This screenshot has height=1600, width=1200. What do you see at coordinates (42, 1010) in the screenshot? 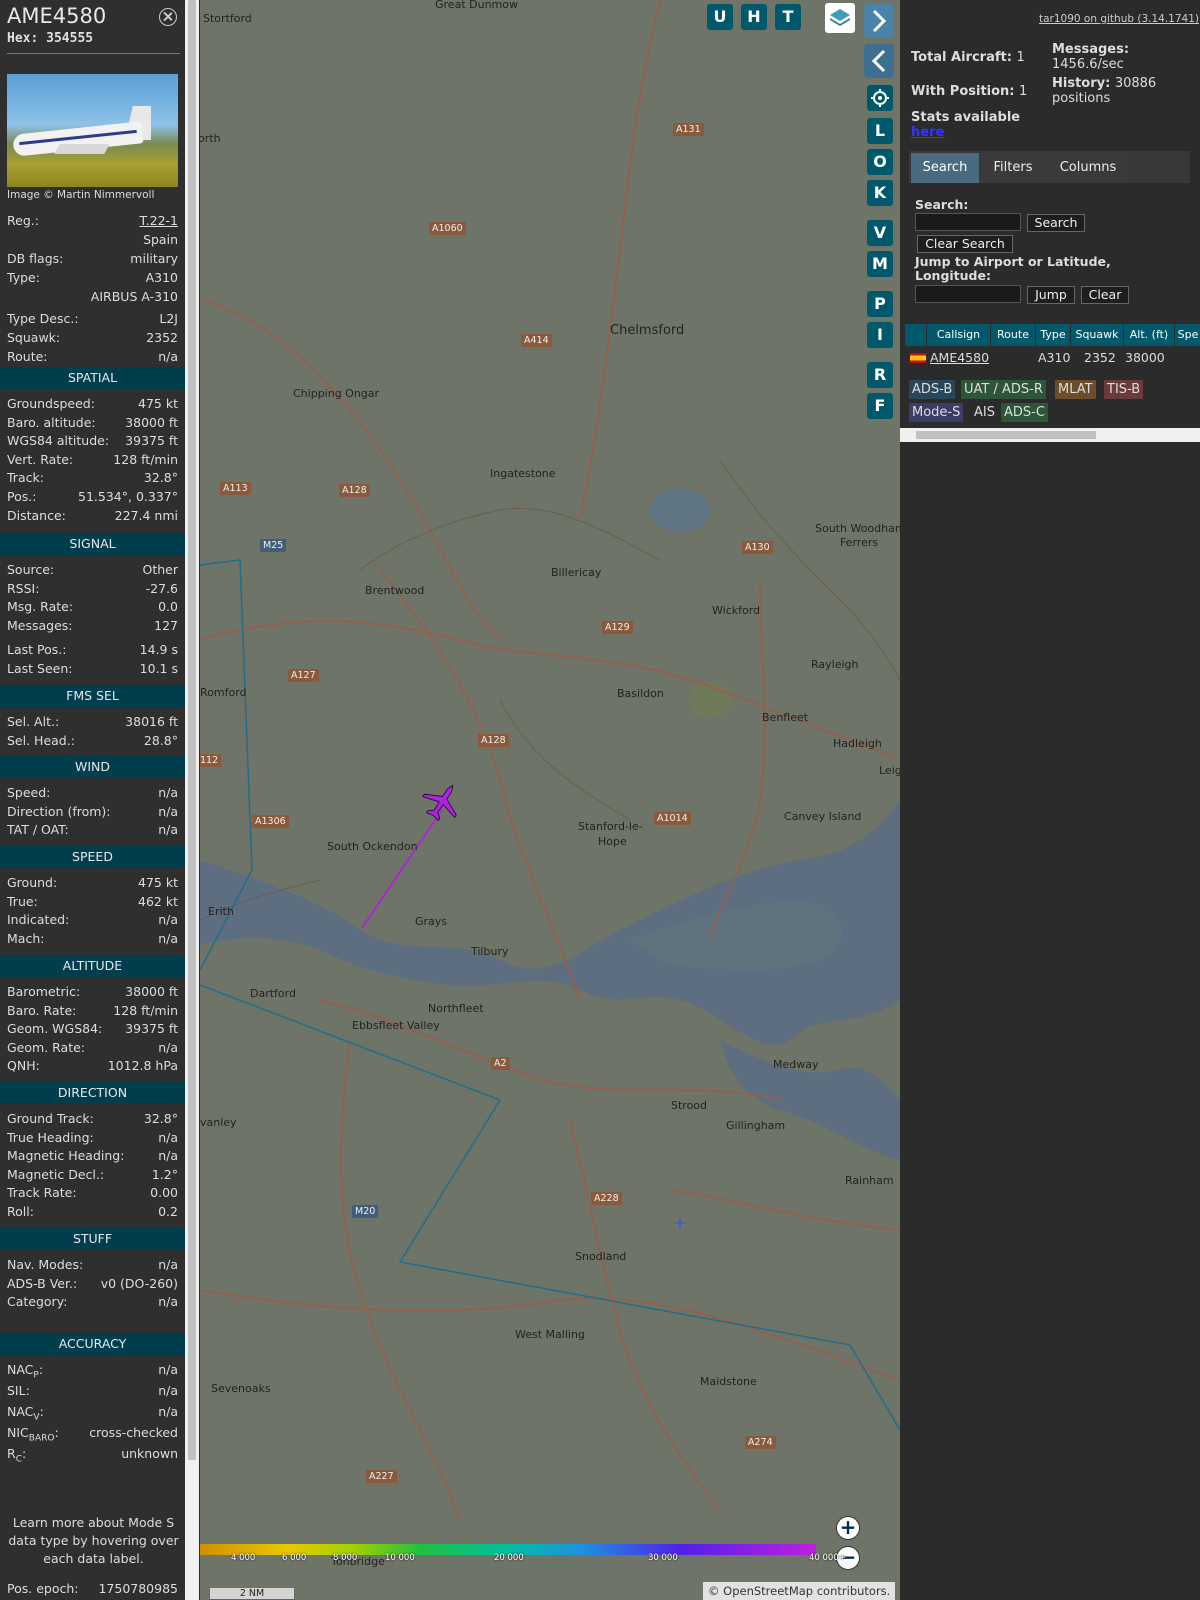
I see `row-label: Baro. Rate:` at bounding box center [42, 1010].